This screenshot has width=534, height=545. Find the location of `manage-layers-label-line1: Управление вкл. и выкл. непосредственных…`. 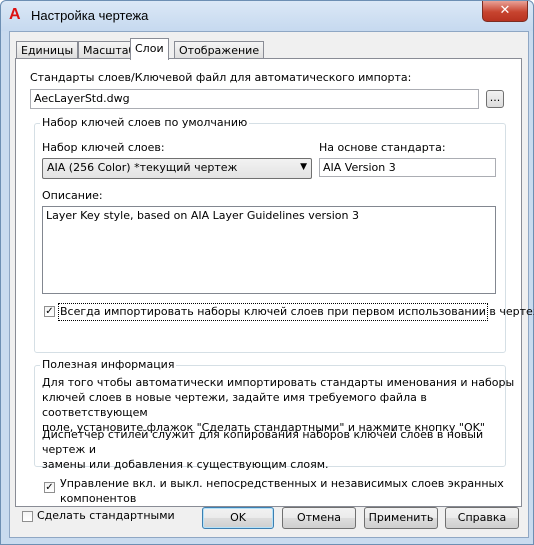

manage-layers-label-line1: Управление вкл. и выкл. непосредственных… is located at coordinates (282, 483).